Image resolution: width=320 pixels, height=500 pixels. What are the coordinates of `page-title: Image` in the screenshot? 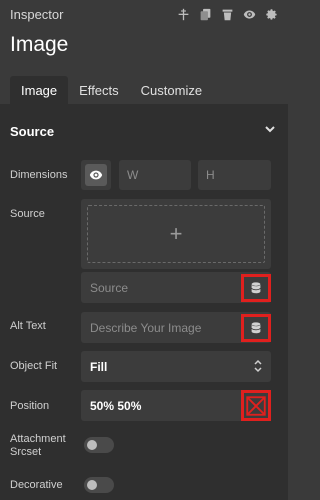 It's located at (39, 44).